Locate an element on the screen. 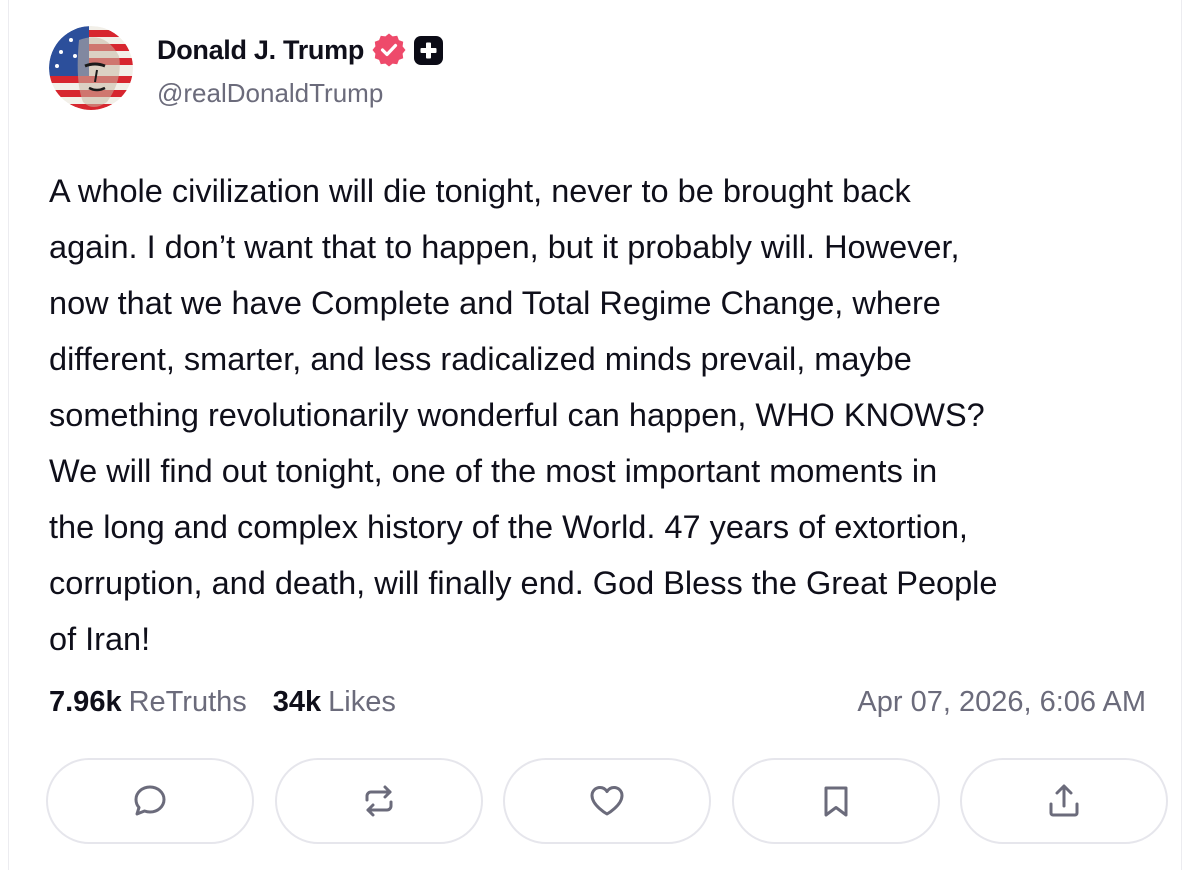 The image size is (1190, 870). retruths-label: ReTruths is located at coordinates (188, 702).